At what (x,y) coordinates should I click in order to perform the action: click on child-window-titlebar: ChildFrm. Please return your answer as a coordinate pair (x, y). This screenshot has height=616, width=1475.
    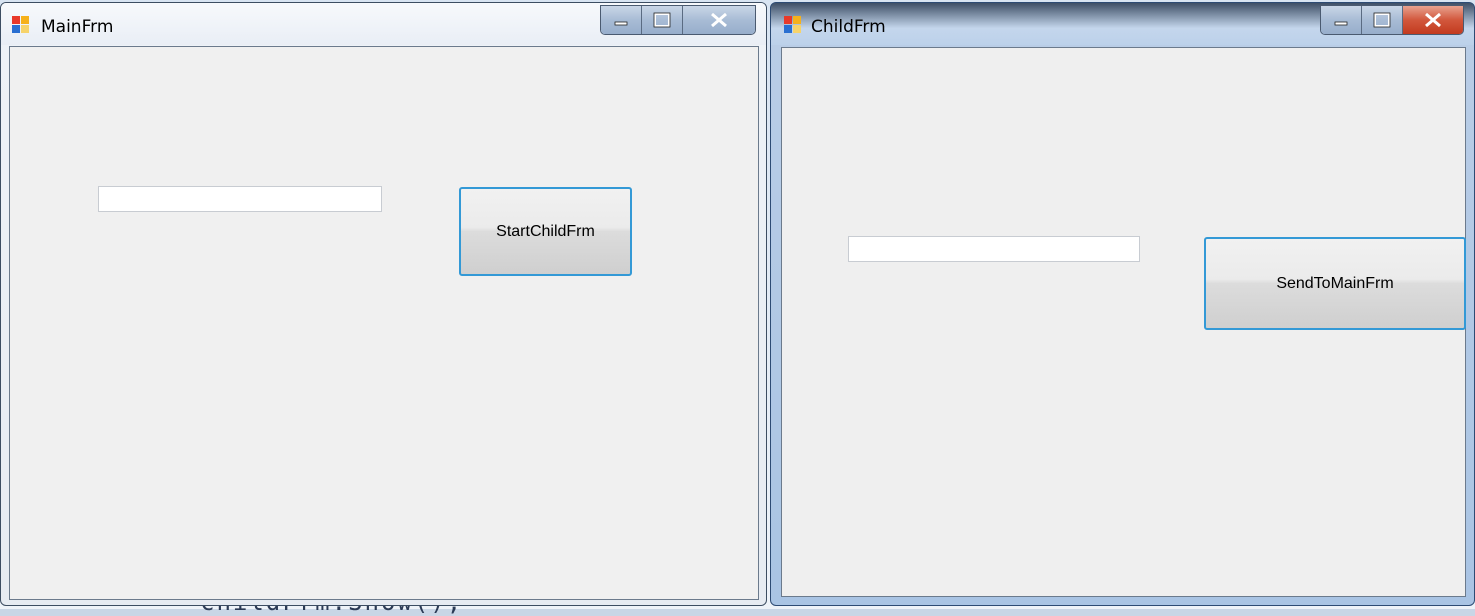
    Looking at the image, I should click on (1122, 24).